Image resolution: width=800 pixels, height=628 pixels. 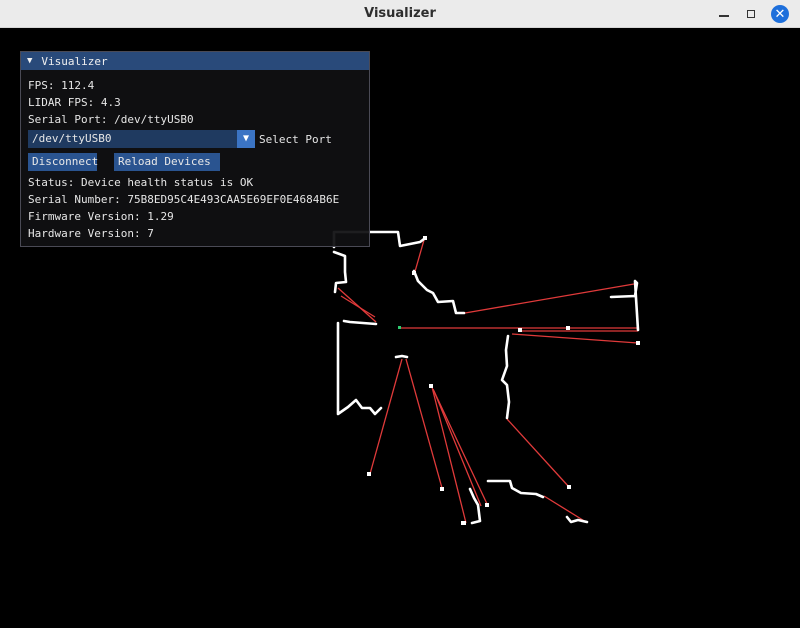 I want to click on collapse-arrow-icon: ▼, so click(x=29, y=61).